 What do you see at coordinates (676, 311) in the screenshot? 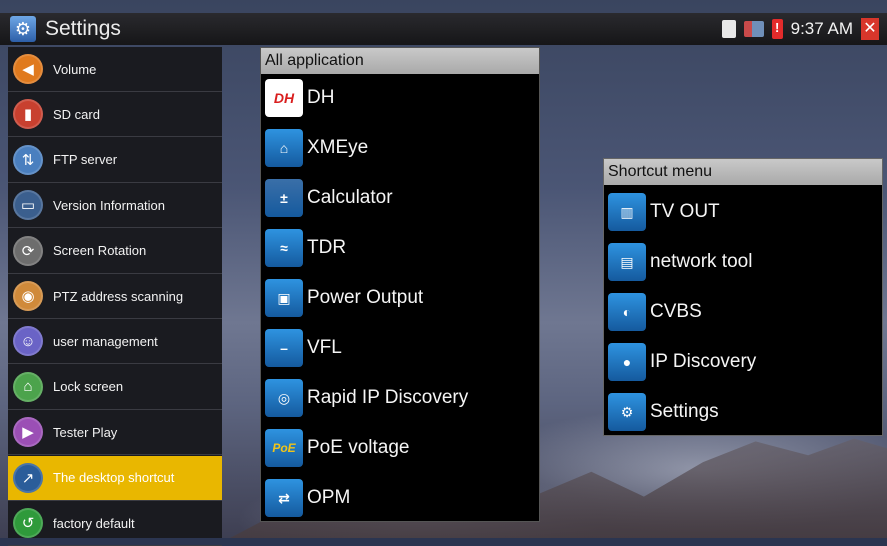
I see `app-label: CVBS` at bounding box center [676, 311].